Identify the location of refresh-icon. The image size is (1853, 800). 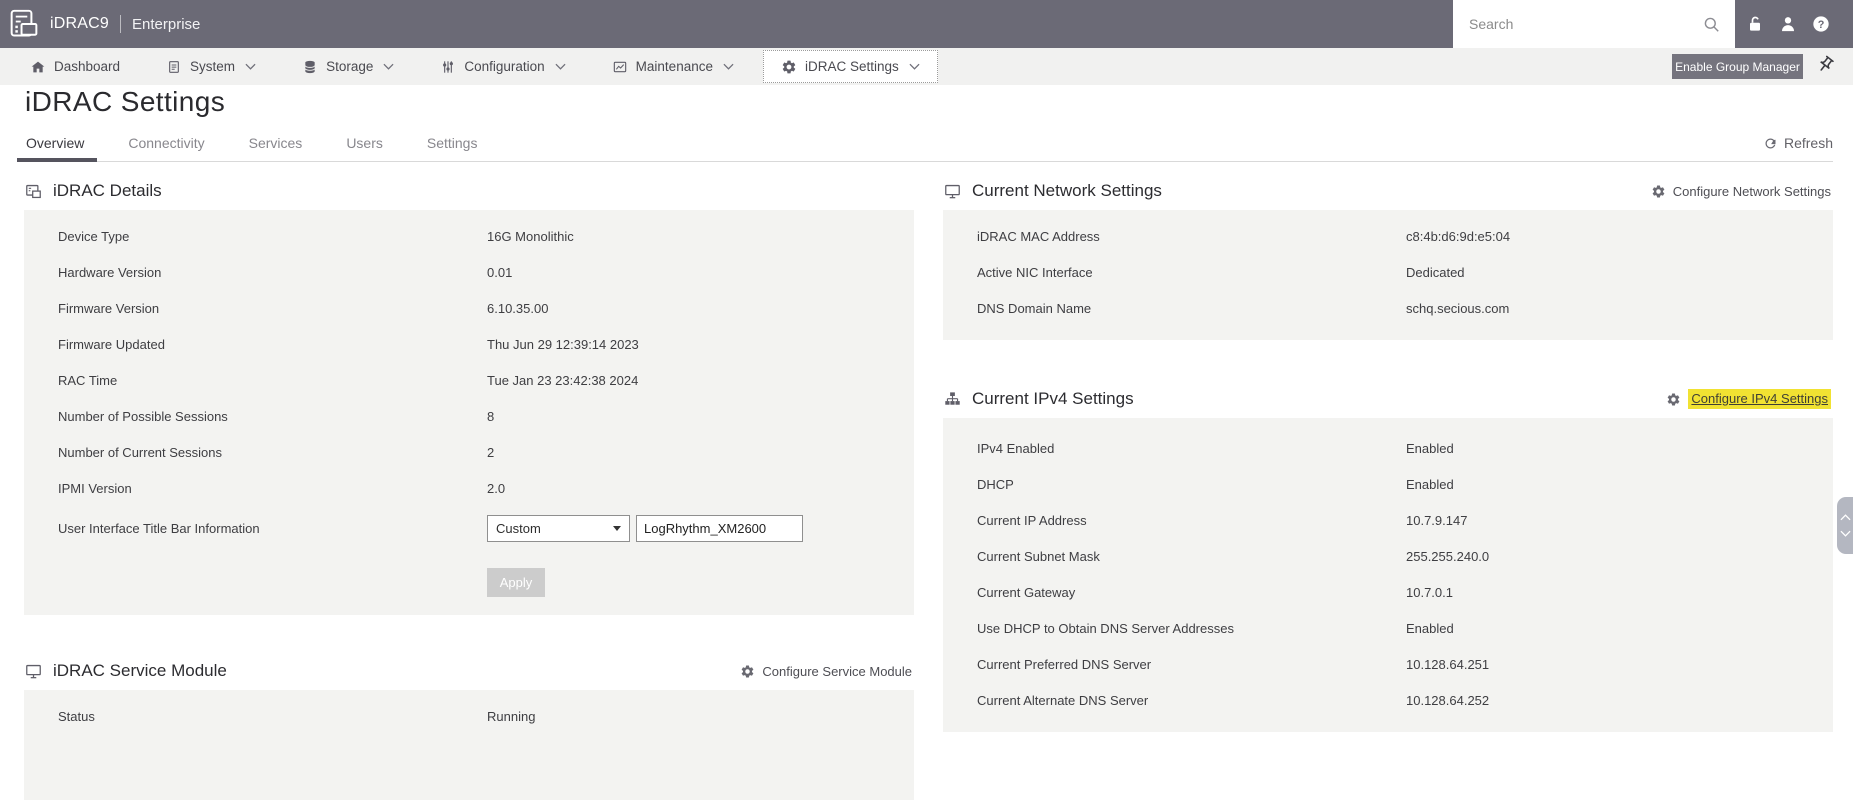
(1770, 143).